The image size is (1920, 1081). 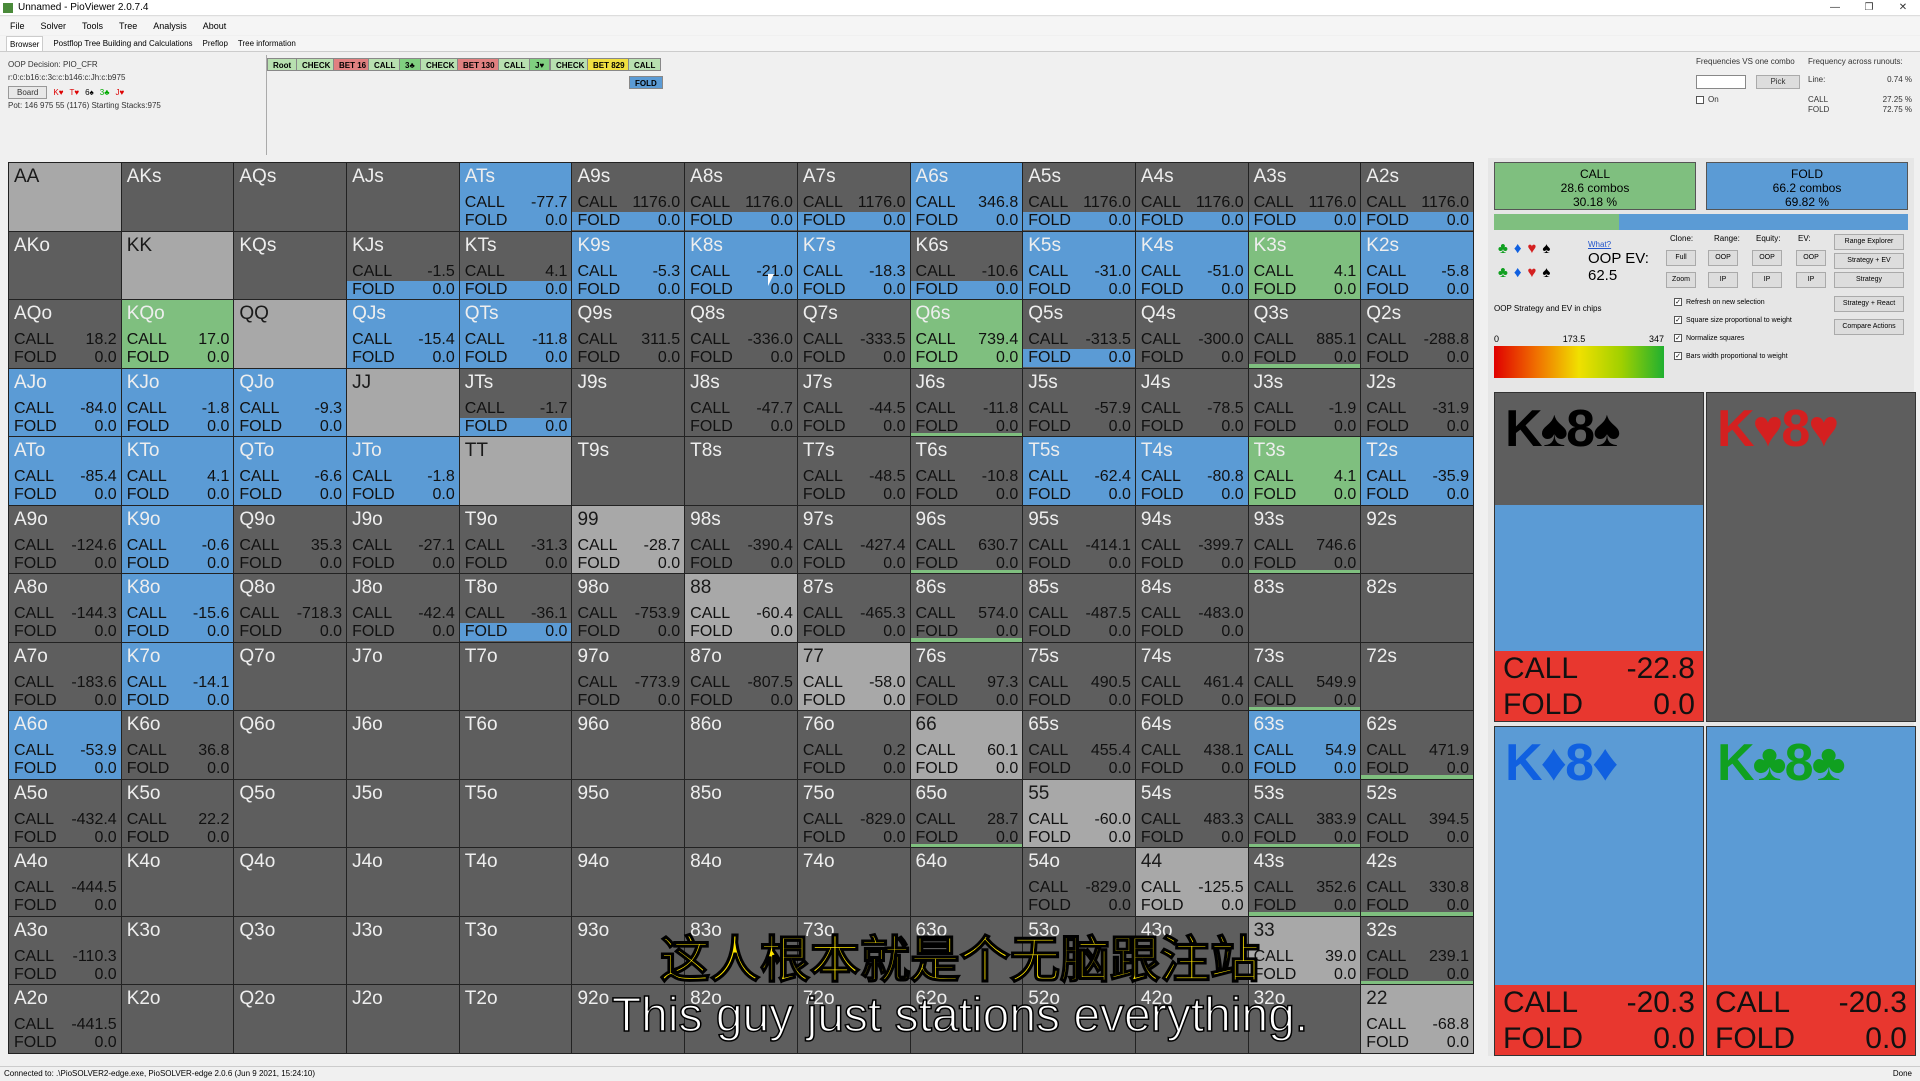 I want to click on hand-cell: A2s CALL 1176.0 FOLD 0.0, so click(x=1417, y=197).